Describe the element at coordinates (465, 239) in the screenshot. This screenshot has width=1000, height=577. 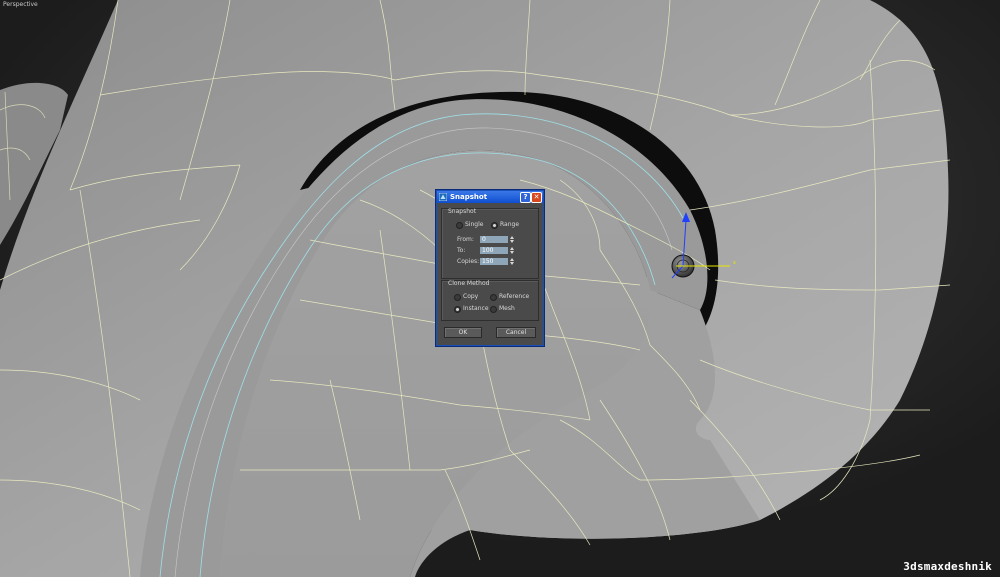
I see `from-label: From:` at that location.